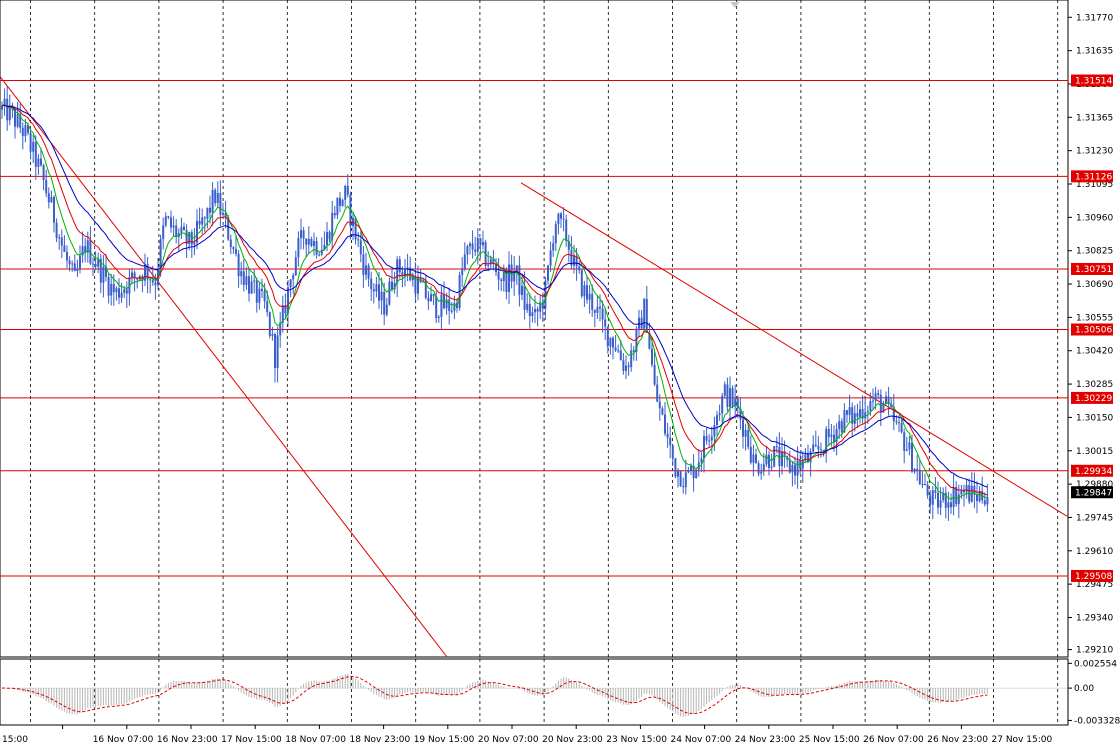 Image resolution: width=1120 pixels, height=754 pixels. I want to click on level-tag-label: 1.30506, so click(1093, 330).